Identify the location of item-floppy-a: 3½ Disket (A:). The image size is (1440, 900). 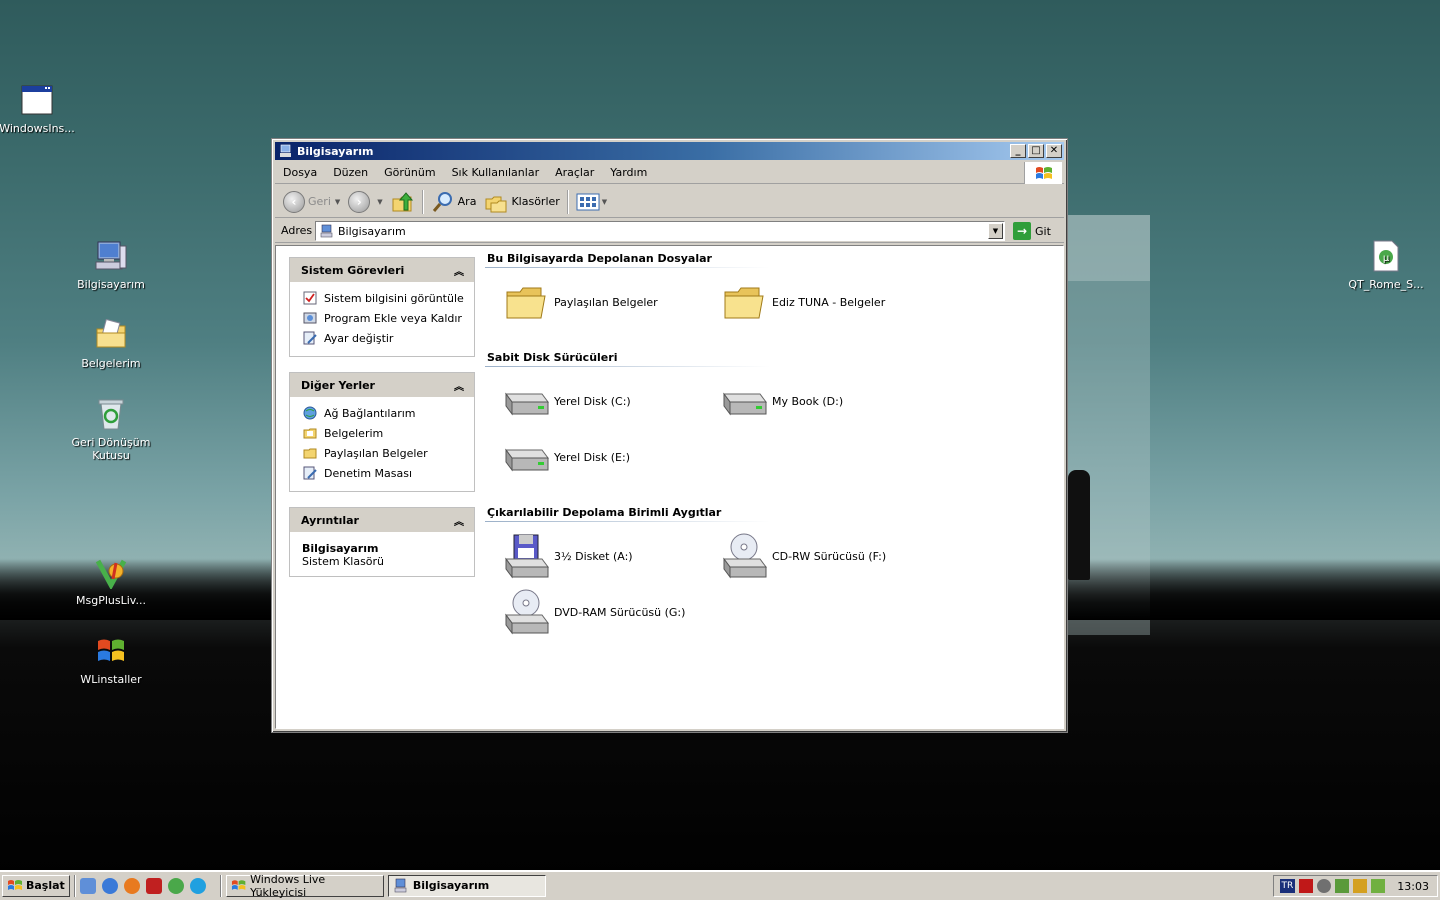
(567, 556).